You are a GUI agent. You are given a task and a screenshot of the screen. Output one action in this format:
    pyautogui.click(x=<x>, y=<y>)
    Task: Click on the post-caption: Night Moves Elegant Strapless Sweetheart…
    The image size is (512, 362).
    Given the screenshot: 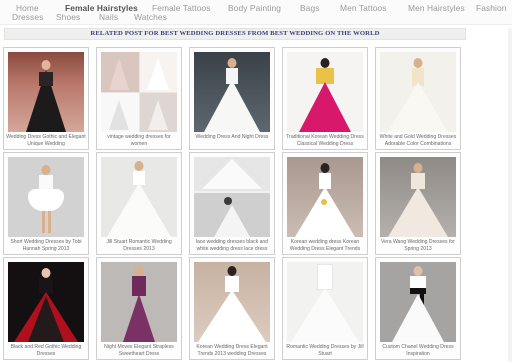 What is the action you would take?
    pyautogui.click(x=139, y=350)
    